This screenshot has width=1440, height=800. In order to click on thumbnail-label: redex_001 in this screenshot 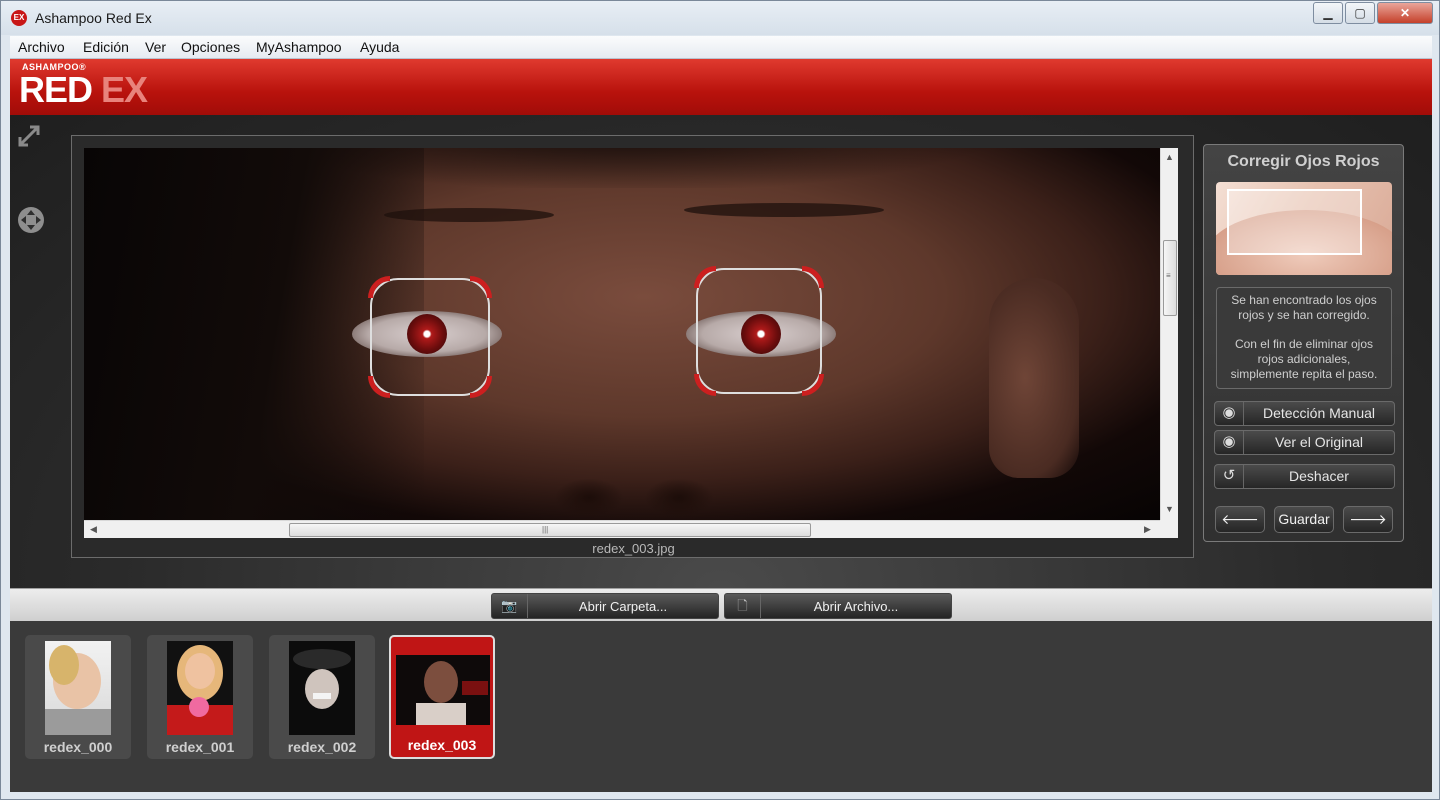, I will do `click(200, 747)`.